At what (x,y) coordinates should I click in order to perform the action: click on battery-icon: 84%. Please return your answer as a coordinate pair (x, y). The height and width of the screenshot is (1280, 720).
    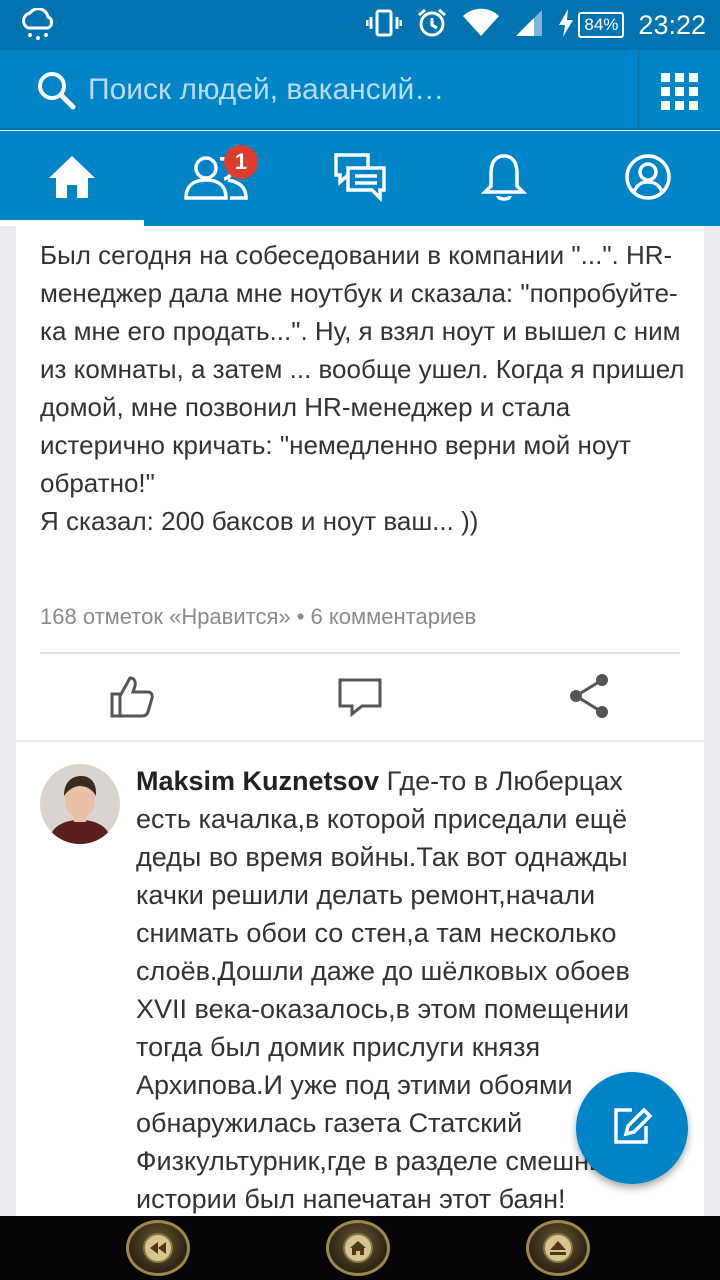
    Looking at the image, I should click on (601, 25).